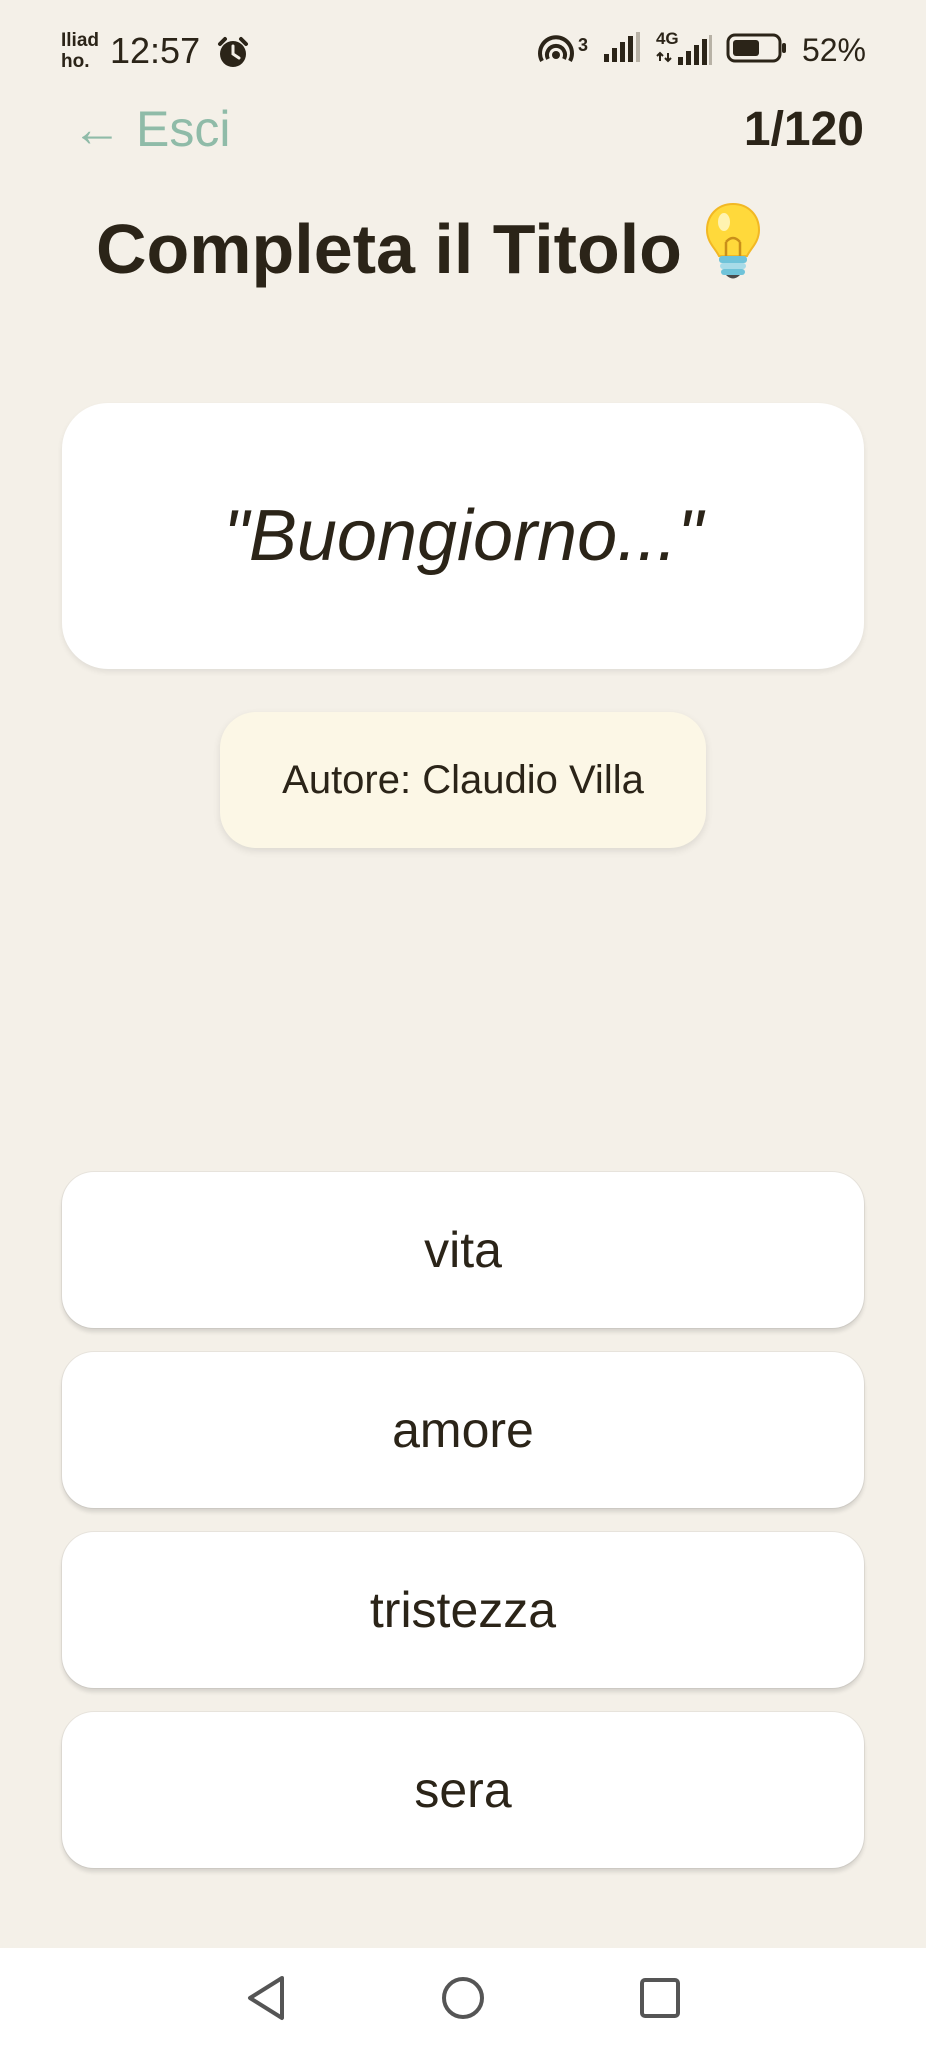 Image resolution: width=926 pixels, height=2048 pixels. I want to click on system-nav-bar, so click(463, 1998).